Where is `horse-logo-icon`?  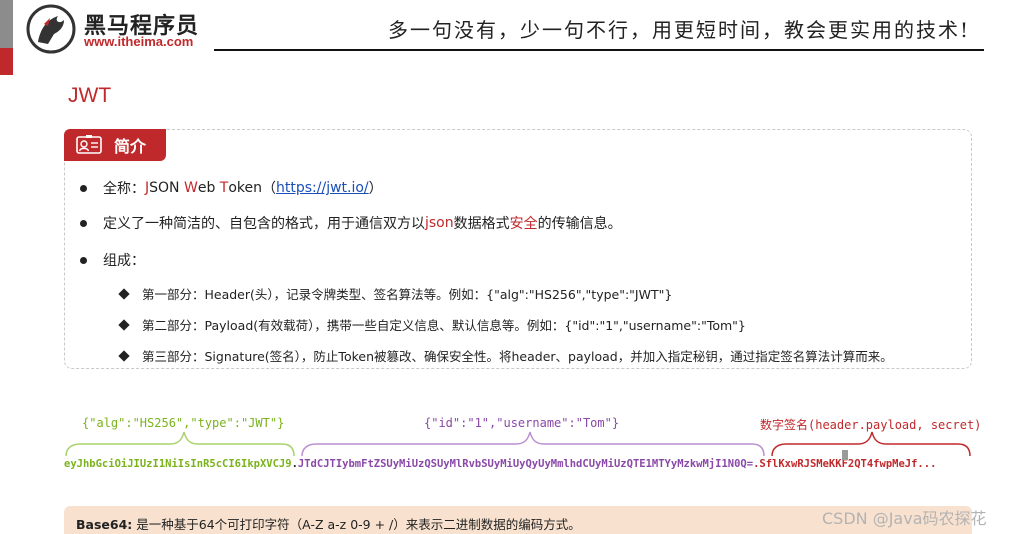
horse-logo-icon is located at coordinates (51, 29).